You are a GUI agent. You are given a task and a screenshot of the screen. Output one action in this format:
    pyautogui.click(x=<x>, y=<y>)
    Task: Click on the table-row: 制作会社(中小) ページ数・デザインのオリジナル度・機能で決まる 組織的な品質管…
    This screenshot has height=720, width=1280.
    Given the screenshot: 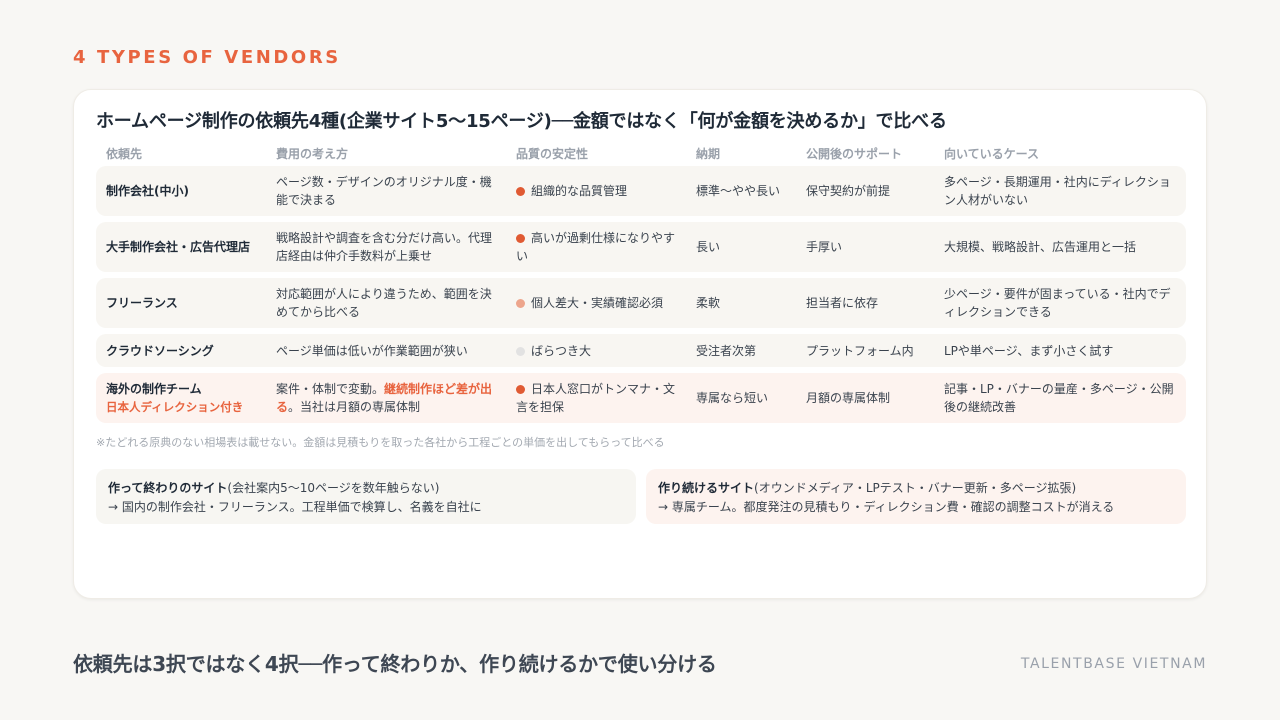 What is the action you would take?
    pyautogui.click(x=641, y=191)
    